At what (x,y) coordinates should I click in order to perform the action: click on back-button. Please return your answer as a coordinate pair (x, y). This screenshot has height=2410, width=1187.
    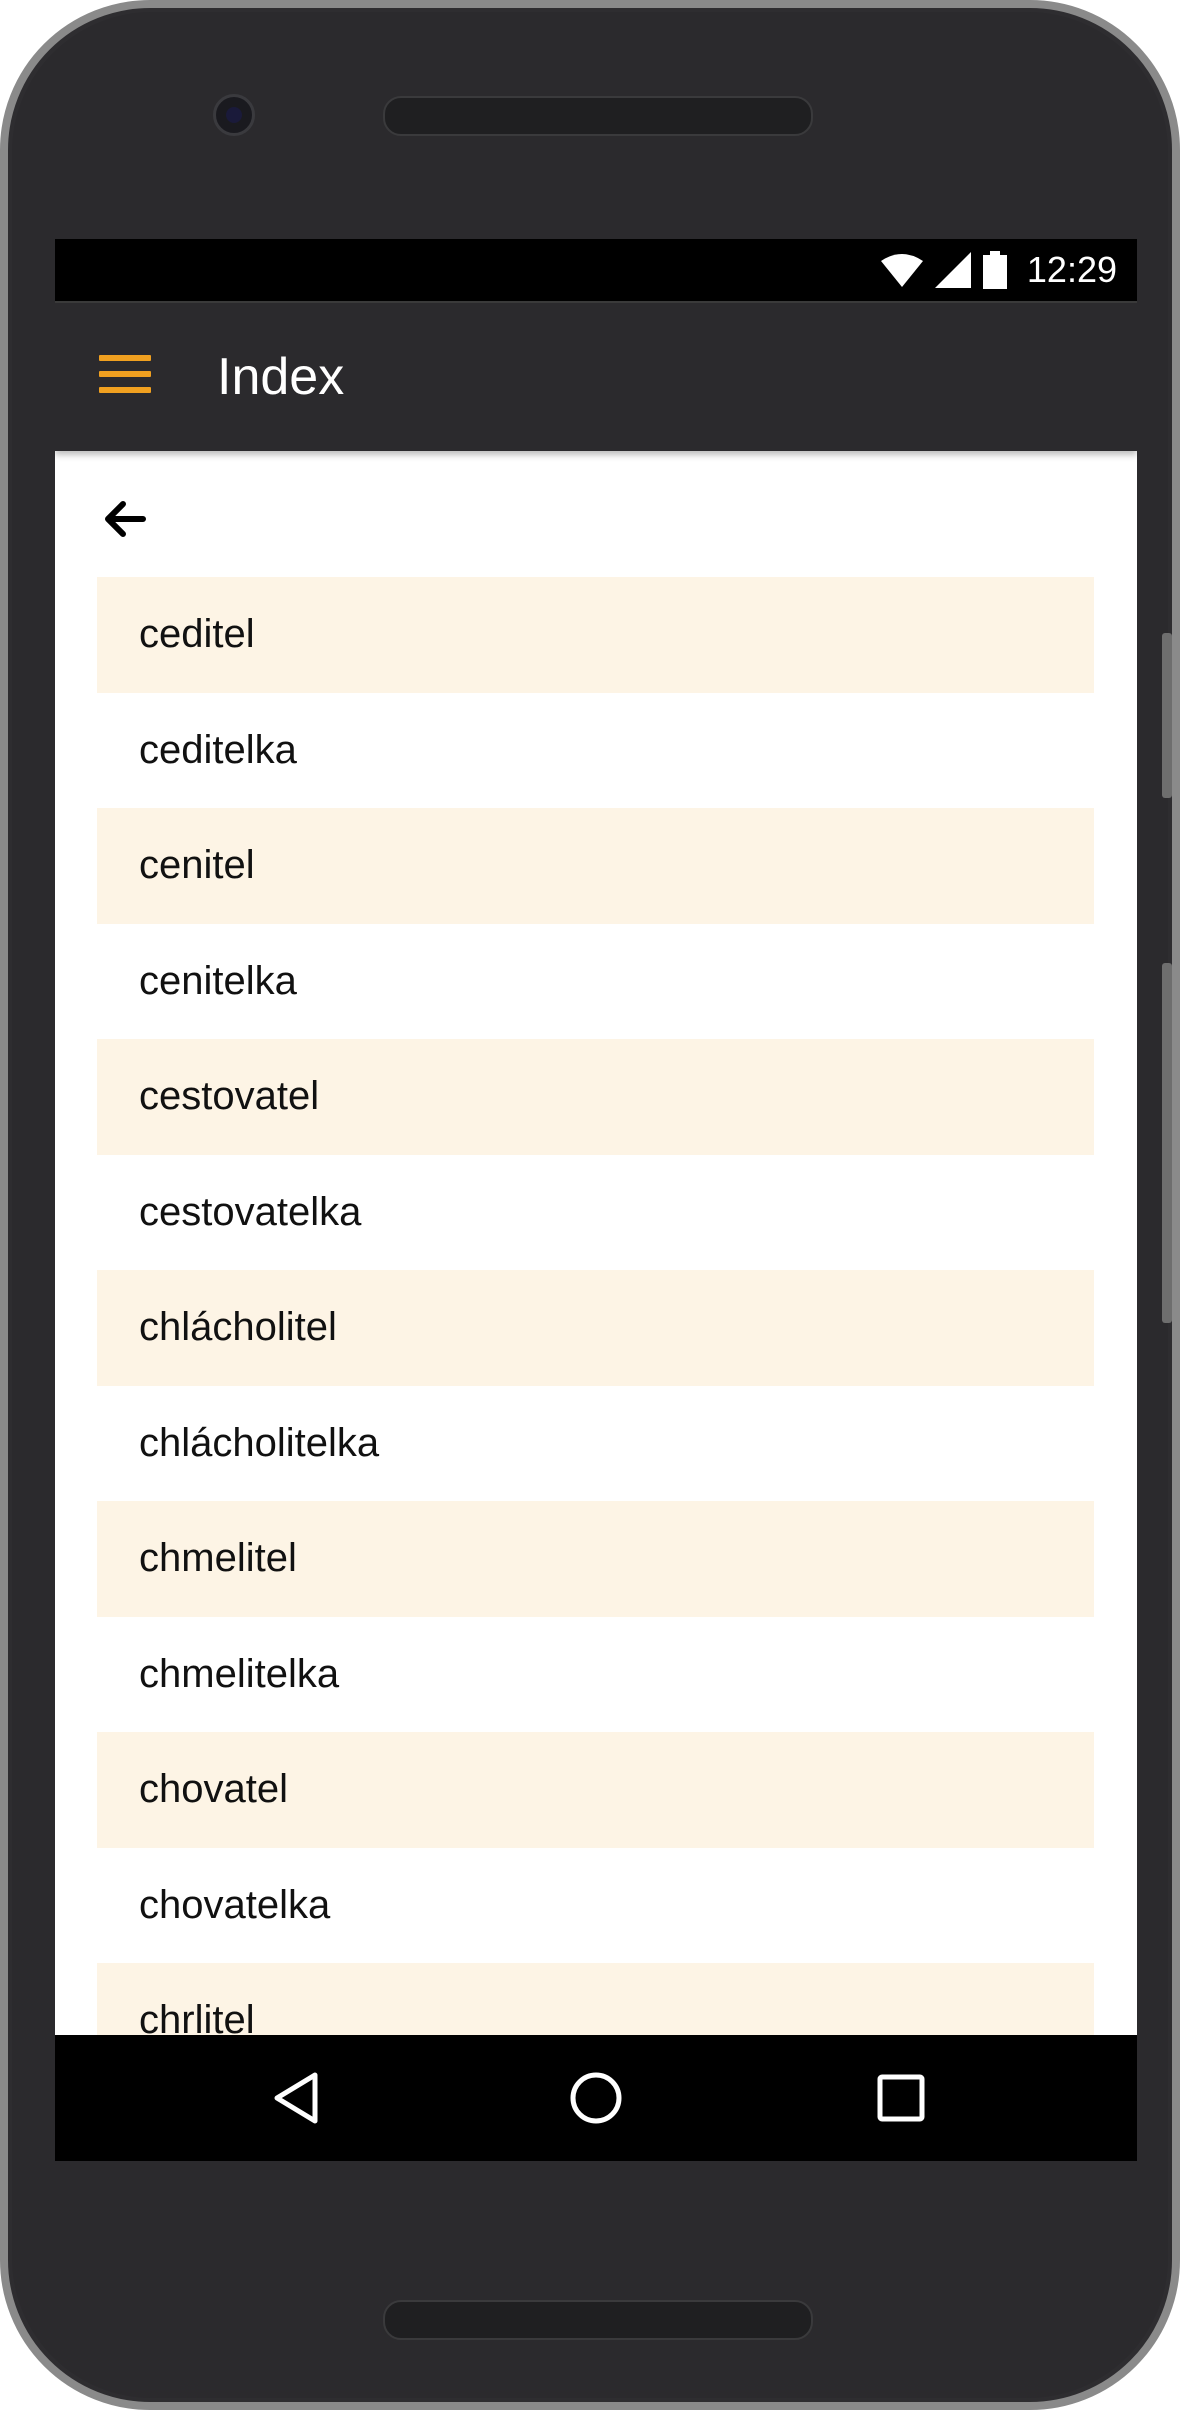
    Looking at the image, I should click on (125, 519).